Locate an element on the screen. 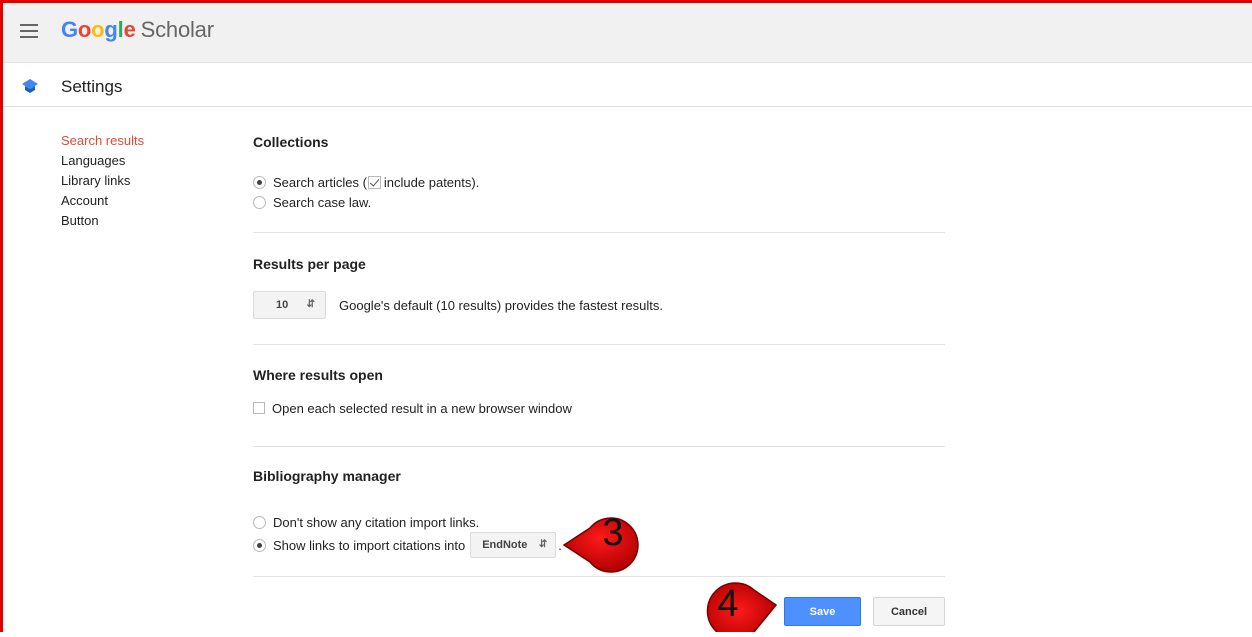  graduation-cap-icon is located at coordinates (30, 86).